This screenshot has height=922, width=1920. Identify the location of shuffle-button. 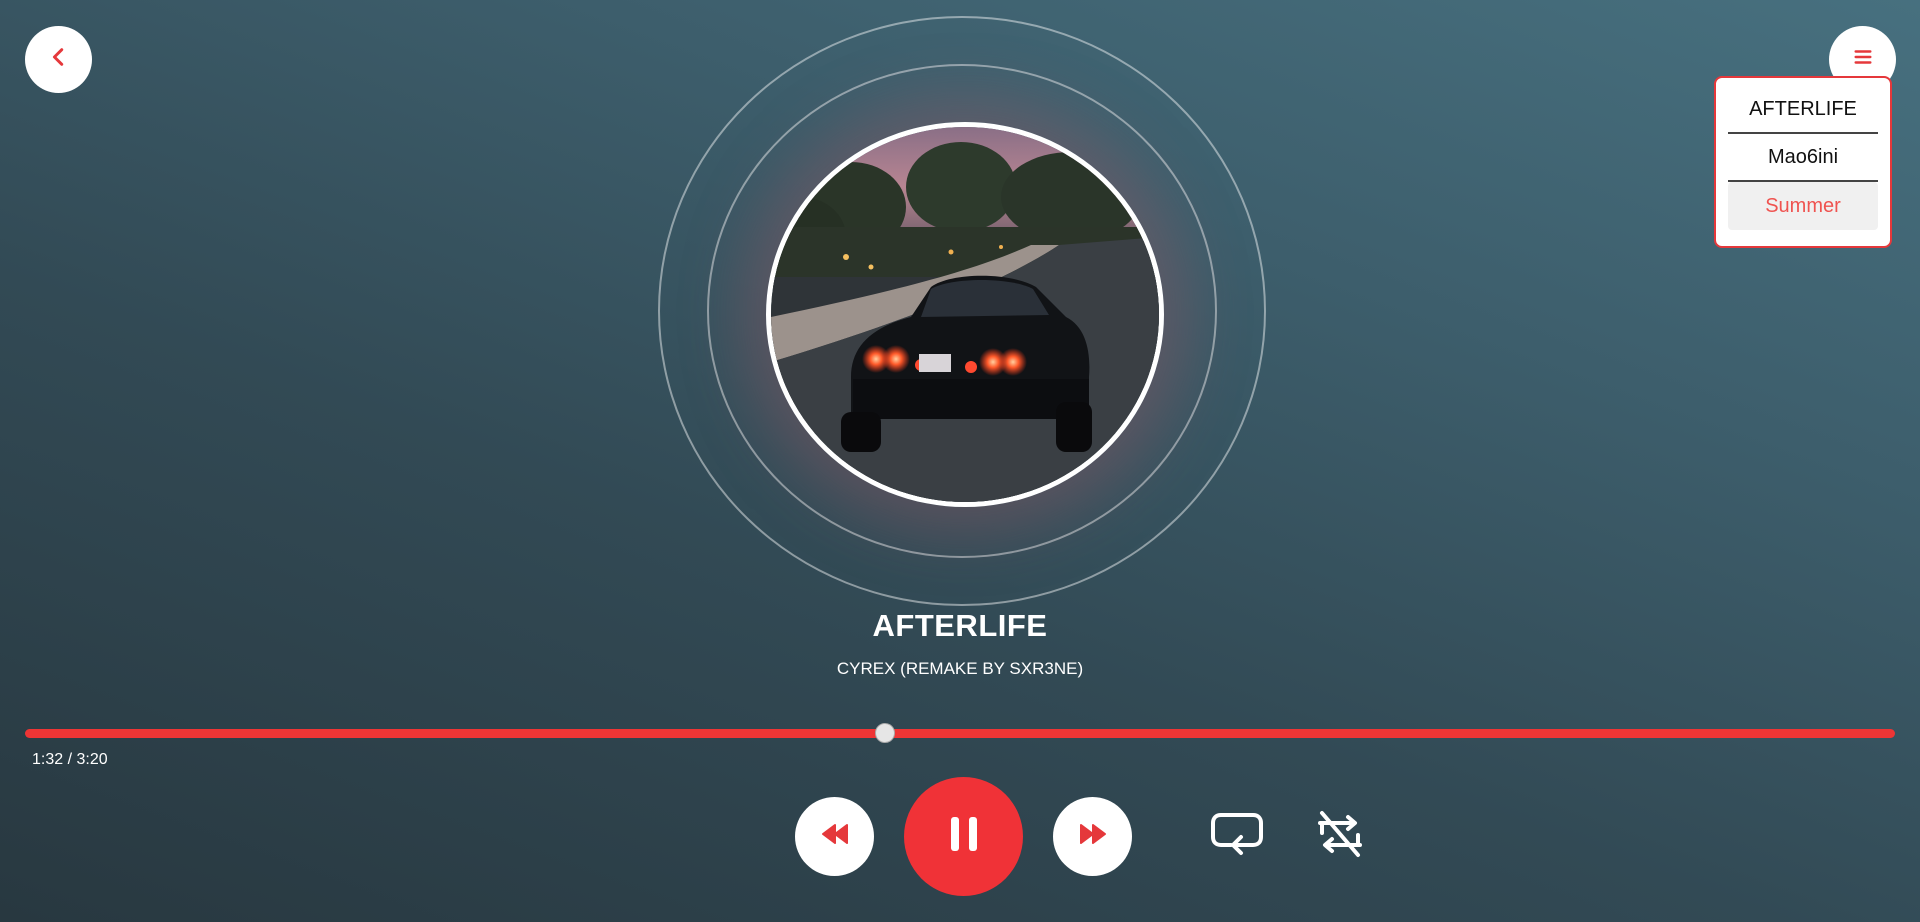
(1340, 836).